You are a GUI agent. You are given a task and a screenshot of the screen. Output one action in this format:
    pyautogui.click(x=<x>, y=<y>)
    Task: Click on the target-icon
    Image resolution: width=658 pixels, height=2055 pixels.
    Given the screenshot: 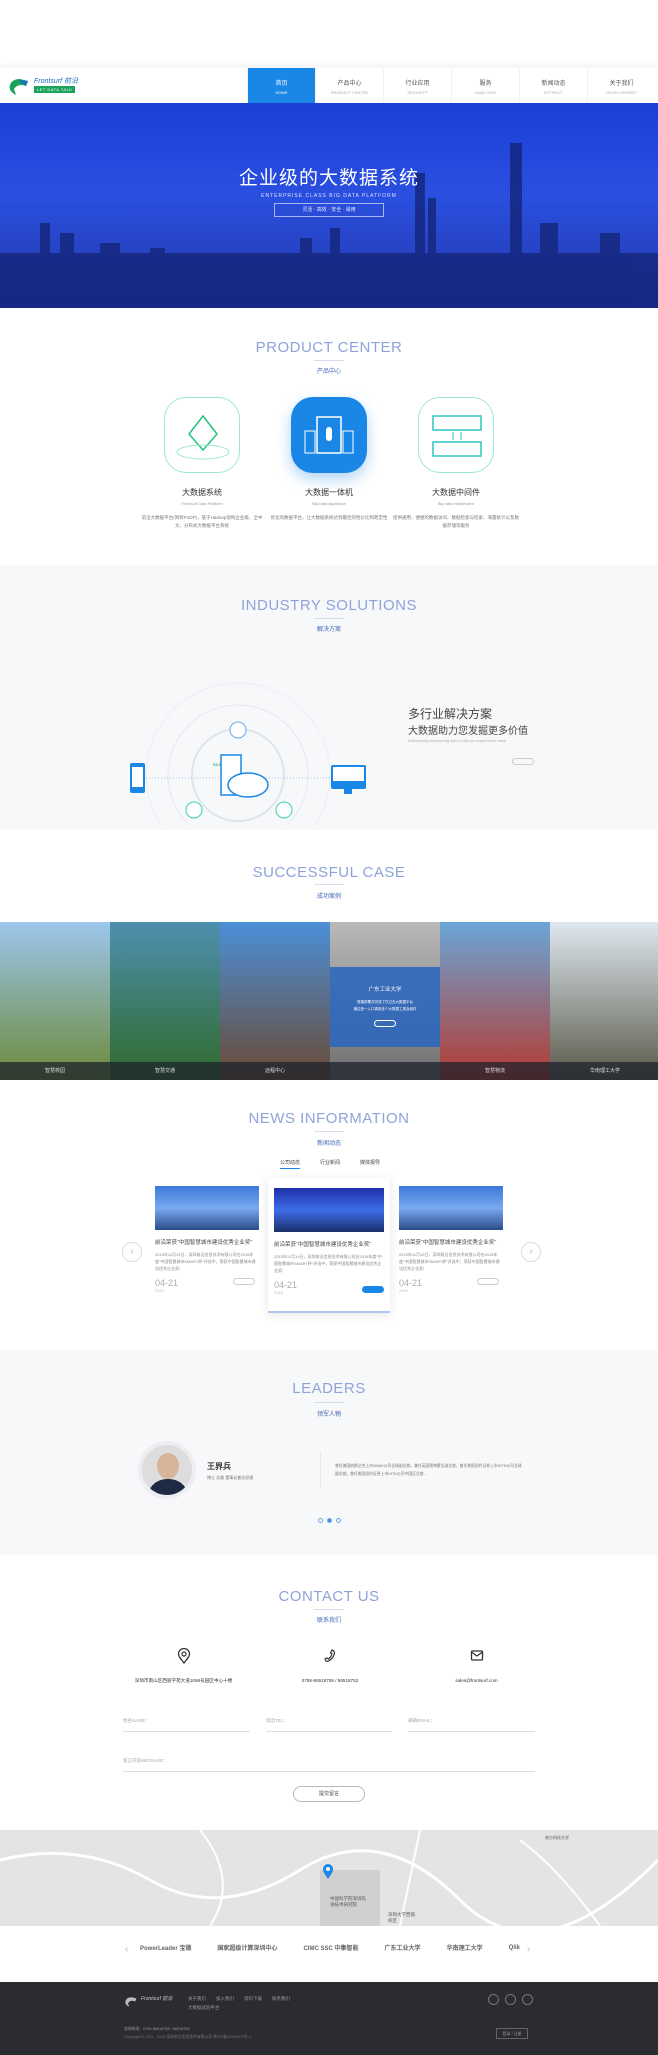 What is the action you would take?
    pyautogui.click(x=238, y=730)
    